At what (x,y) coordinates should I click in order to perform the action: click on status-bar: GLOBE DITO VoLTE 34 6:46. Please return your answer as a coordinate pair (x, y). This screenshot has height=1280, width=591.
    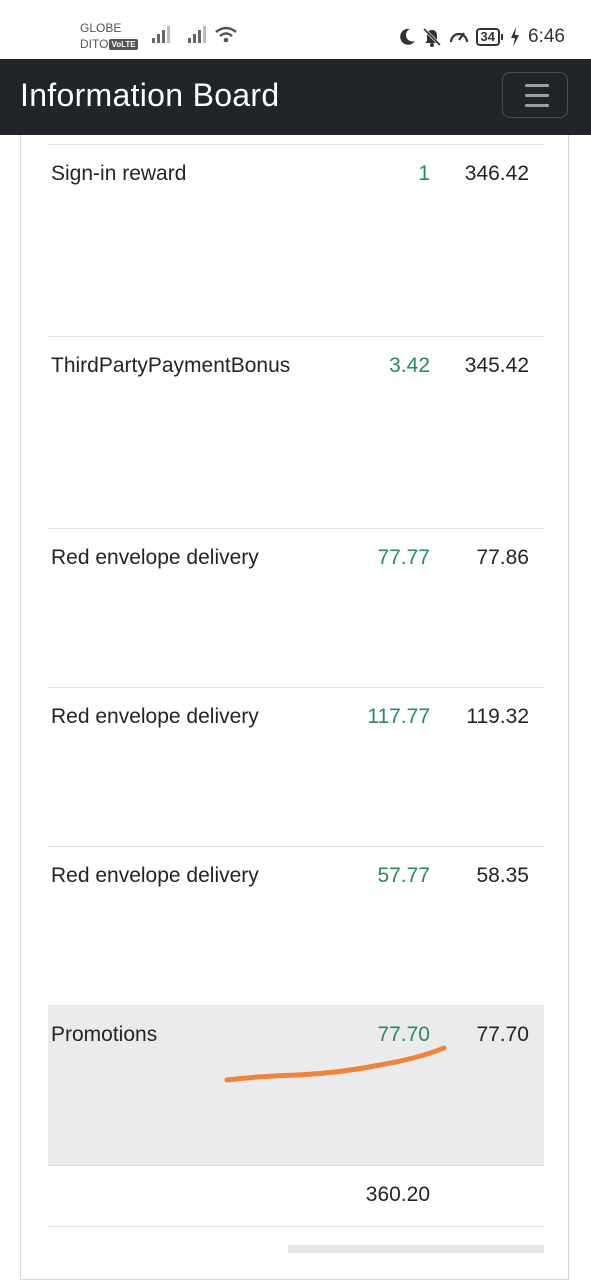
    Looking at the image, I should click on (295, 30).